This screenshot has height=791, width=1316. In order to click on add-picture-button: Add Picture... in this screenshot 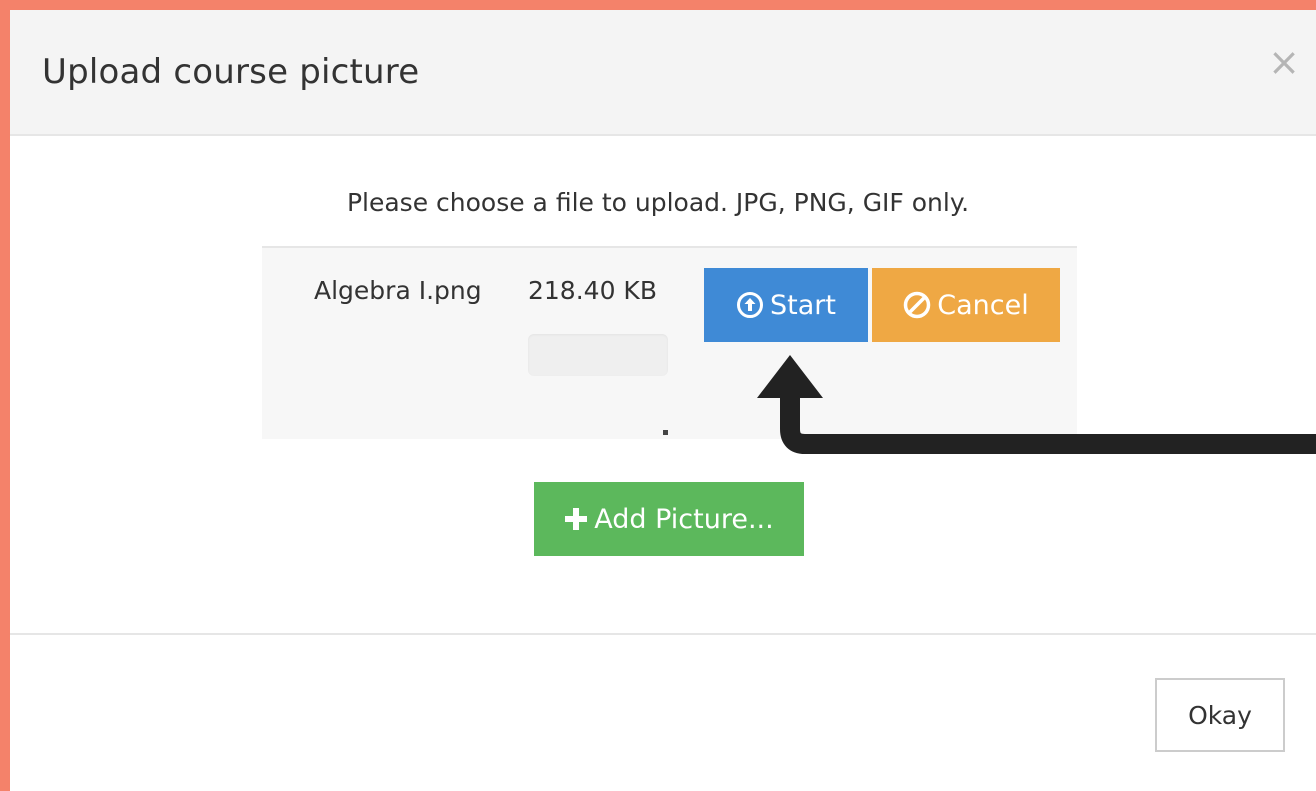, I will do `click(669, 519)`.